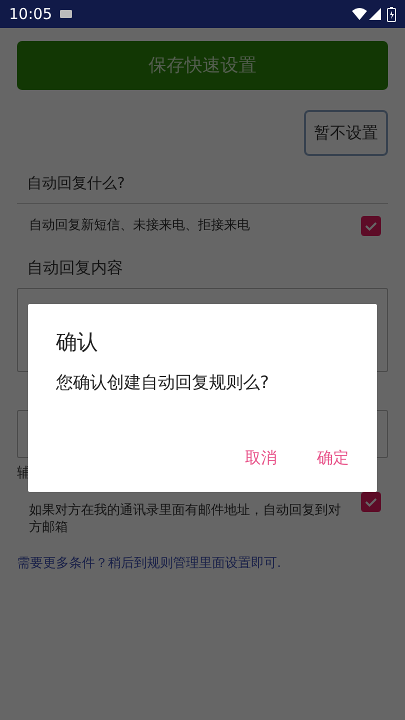 This screenshot has height=720, width=405. Describe the element at coordinates (185, 519) in the screenshot. I see `option-label: 如果对方在我的通讯录里面有邮件地址，自动回复到对方邮箱` at that location.